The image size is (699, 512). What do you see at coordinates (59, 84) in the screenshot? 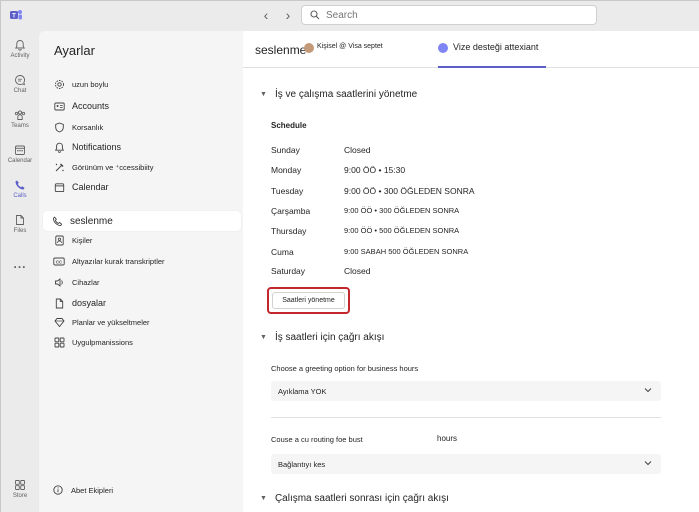
I see `gear-icon` at bounding box center [59, 84].